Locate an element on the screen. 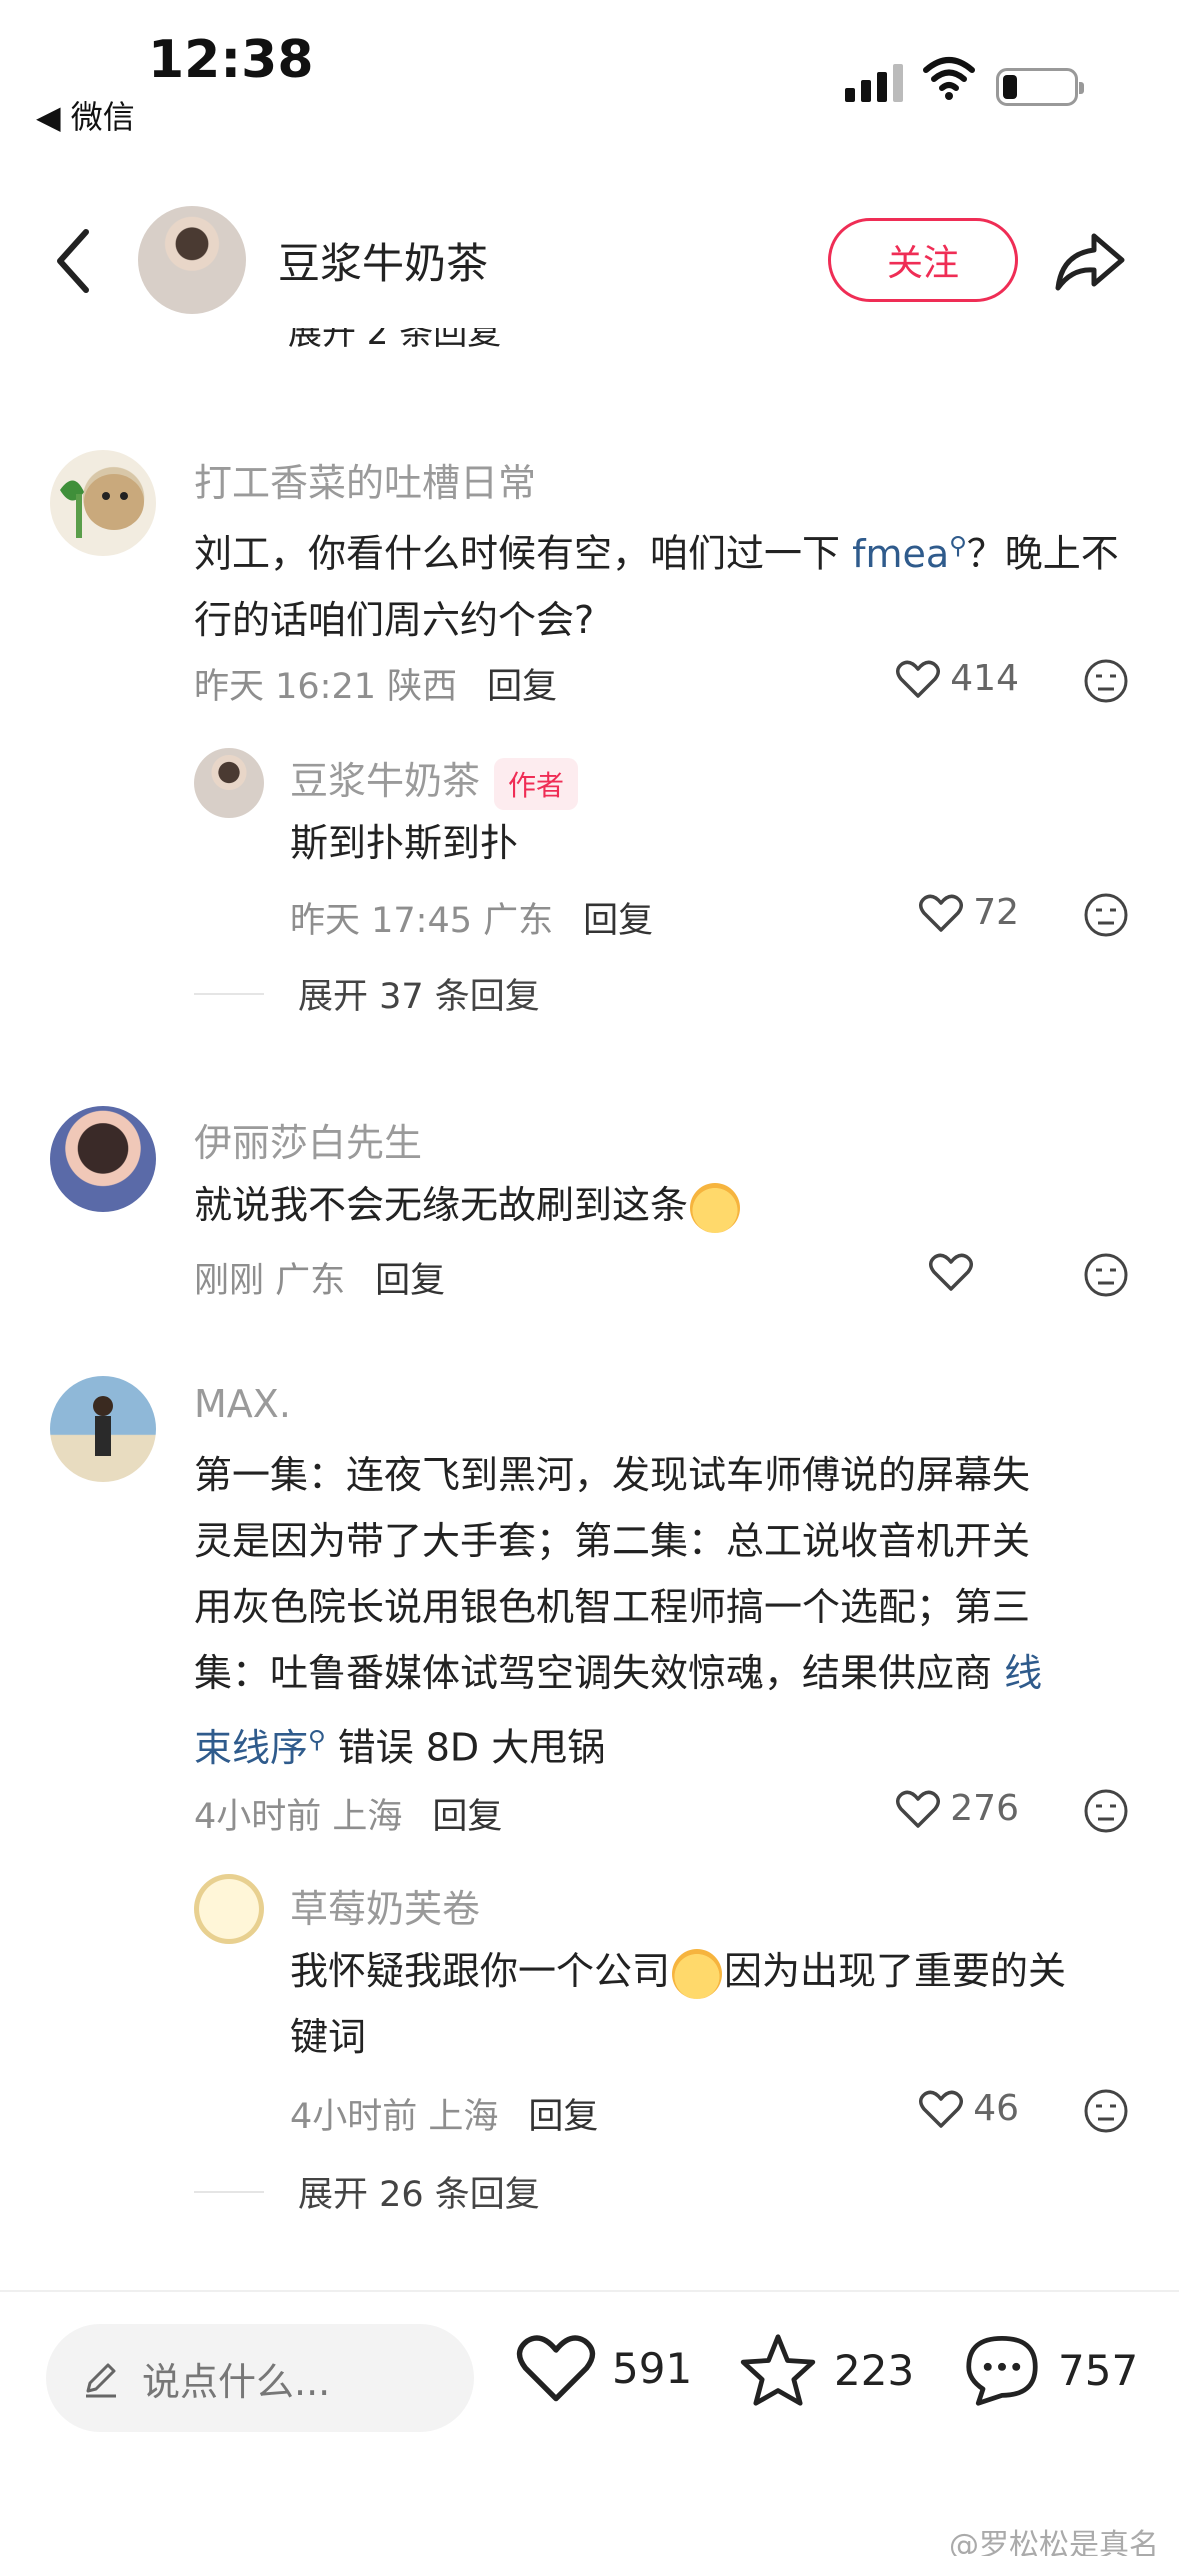  smile-emoji-icon is located at coordinates (697, 1973).